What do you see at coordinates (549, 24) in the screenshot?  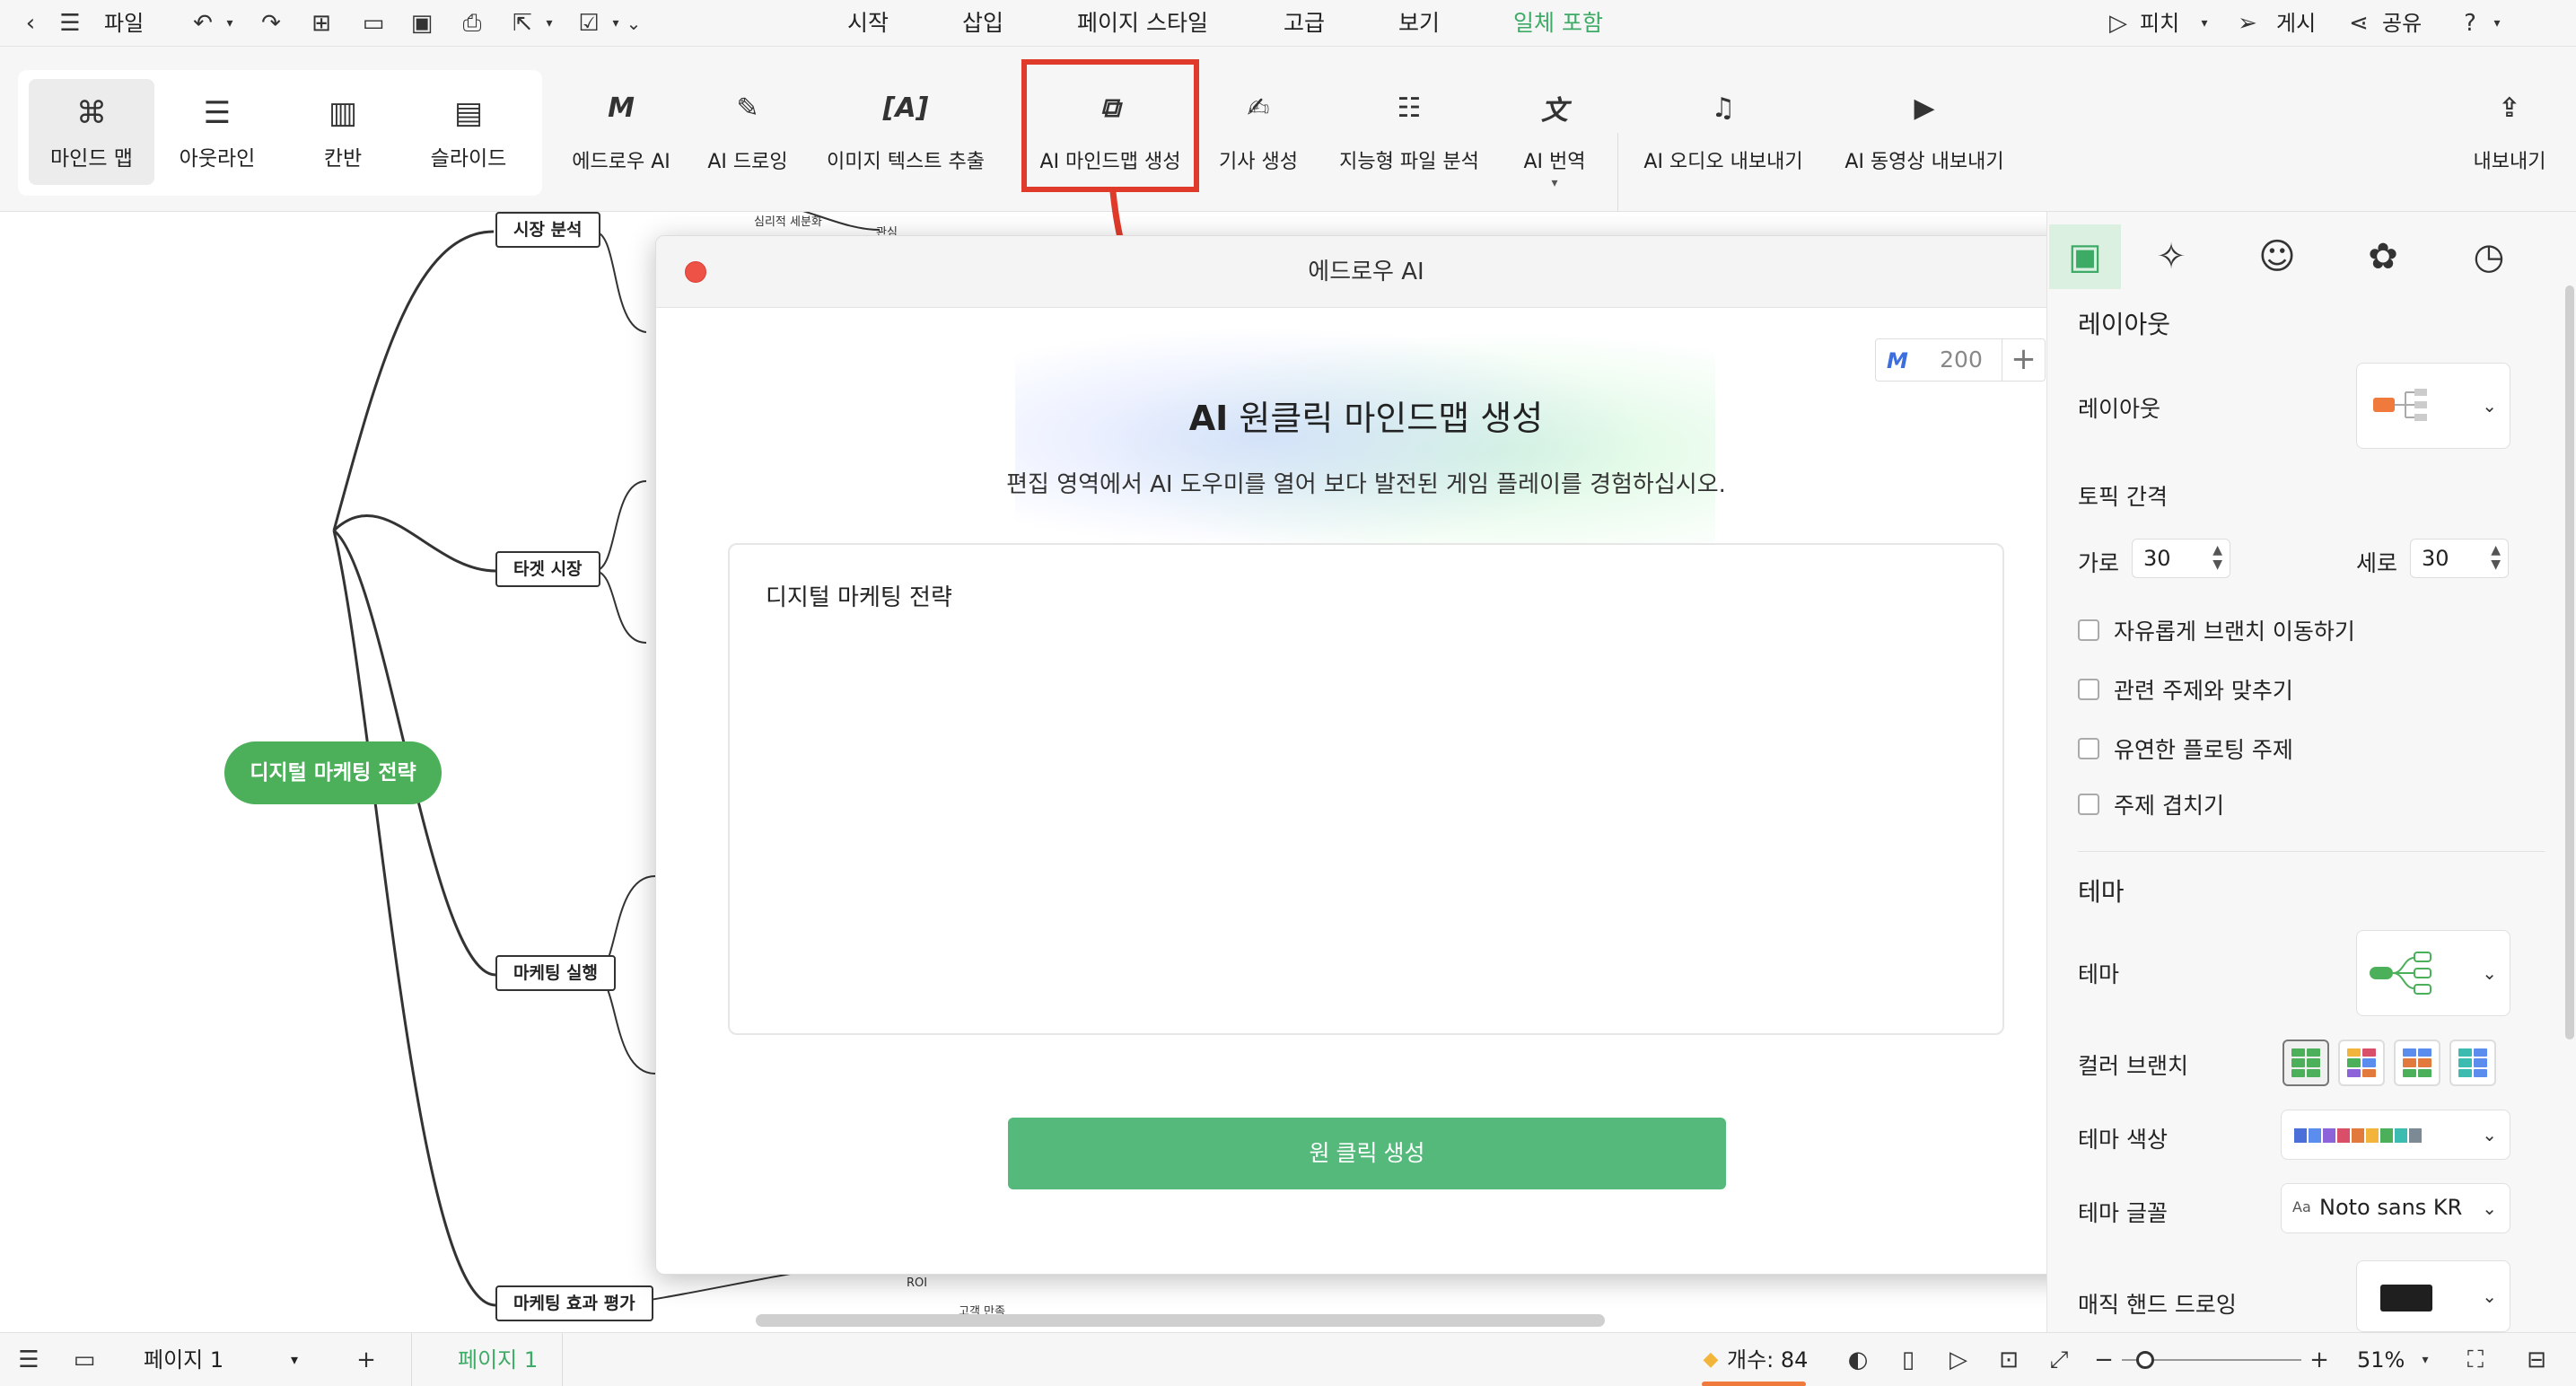 I see `export-dropdown-icon: ▾` at bounding box center [549, 24].